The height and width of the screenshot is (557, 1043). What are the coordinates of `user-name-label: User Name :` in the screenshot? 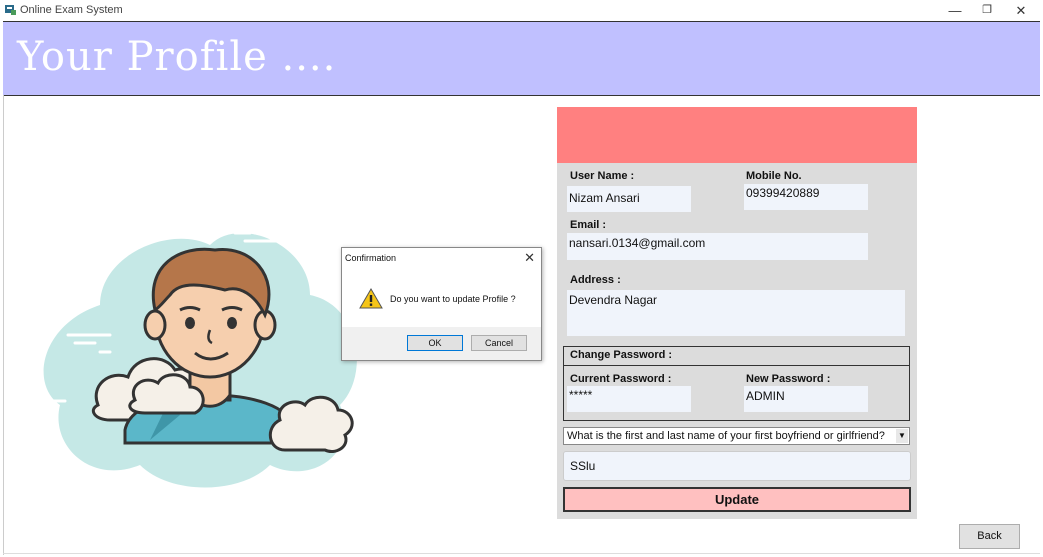 It's located at (602, 176).